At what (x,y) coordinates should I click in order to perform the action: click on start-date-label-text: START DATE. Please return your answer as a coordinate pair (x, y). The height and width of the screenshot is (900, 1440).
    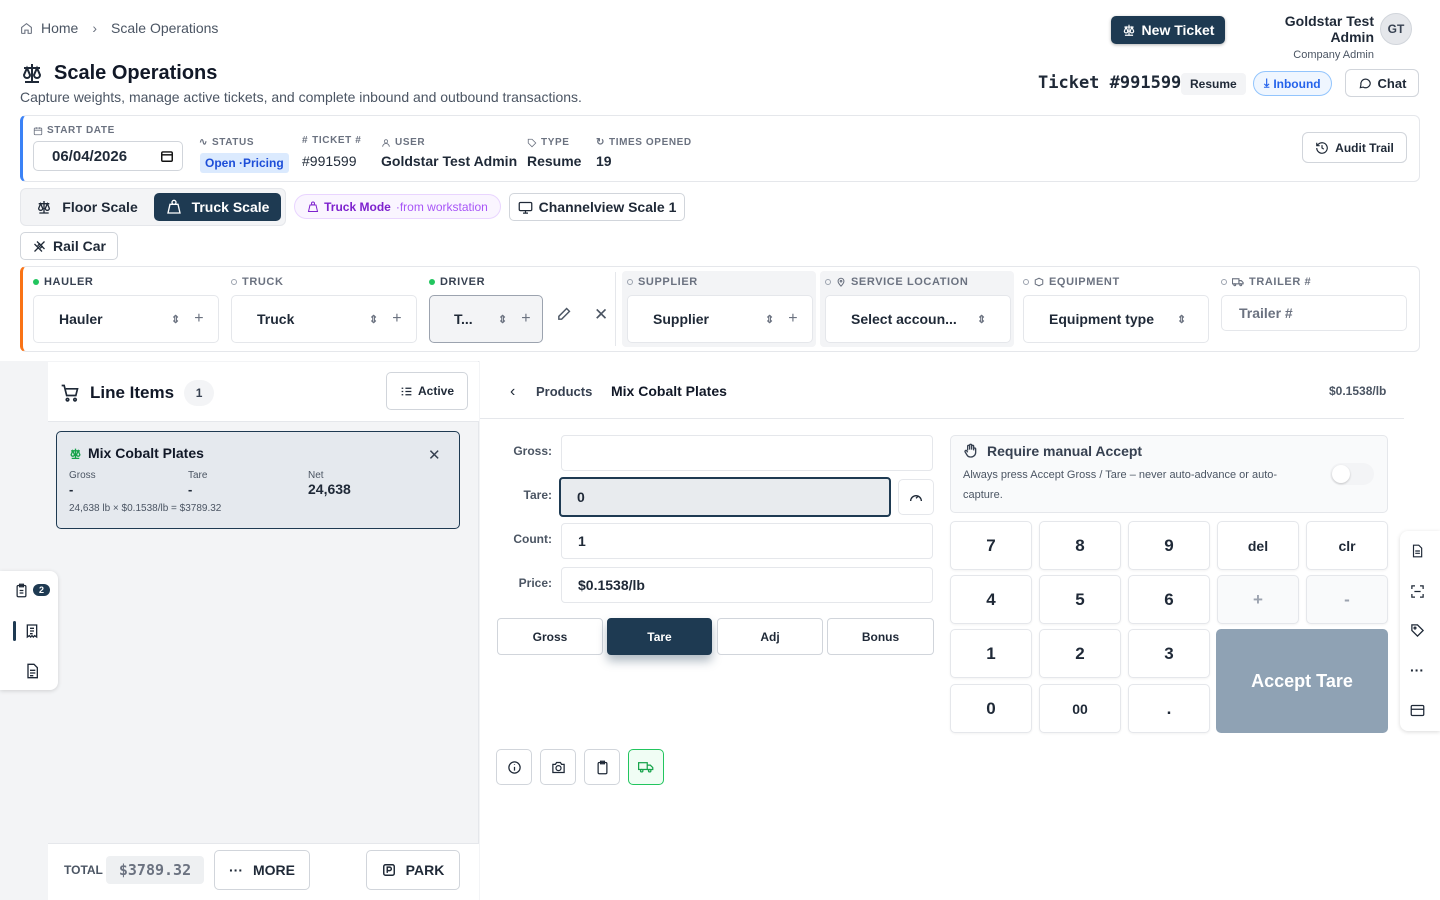
    Looking at the image, I should click on (81, 130).